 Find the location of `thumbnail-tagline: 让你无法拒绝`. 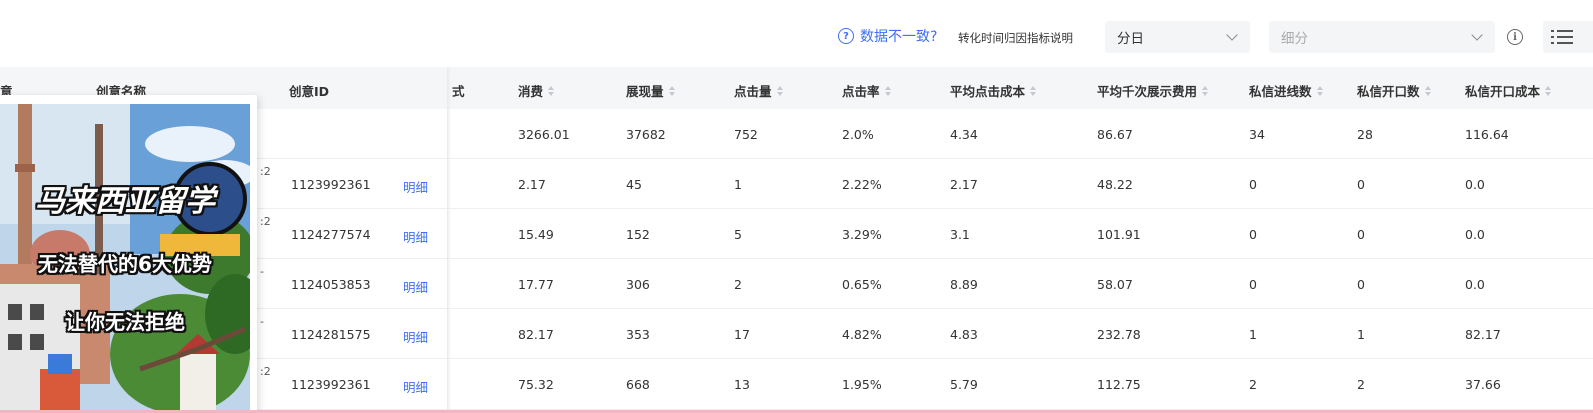

thumbnail-tagline: 让你无法拒绝 is located at coordinates (125, 322).